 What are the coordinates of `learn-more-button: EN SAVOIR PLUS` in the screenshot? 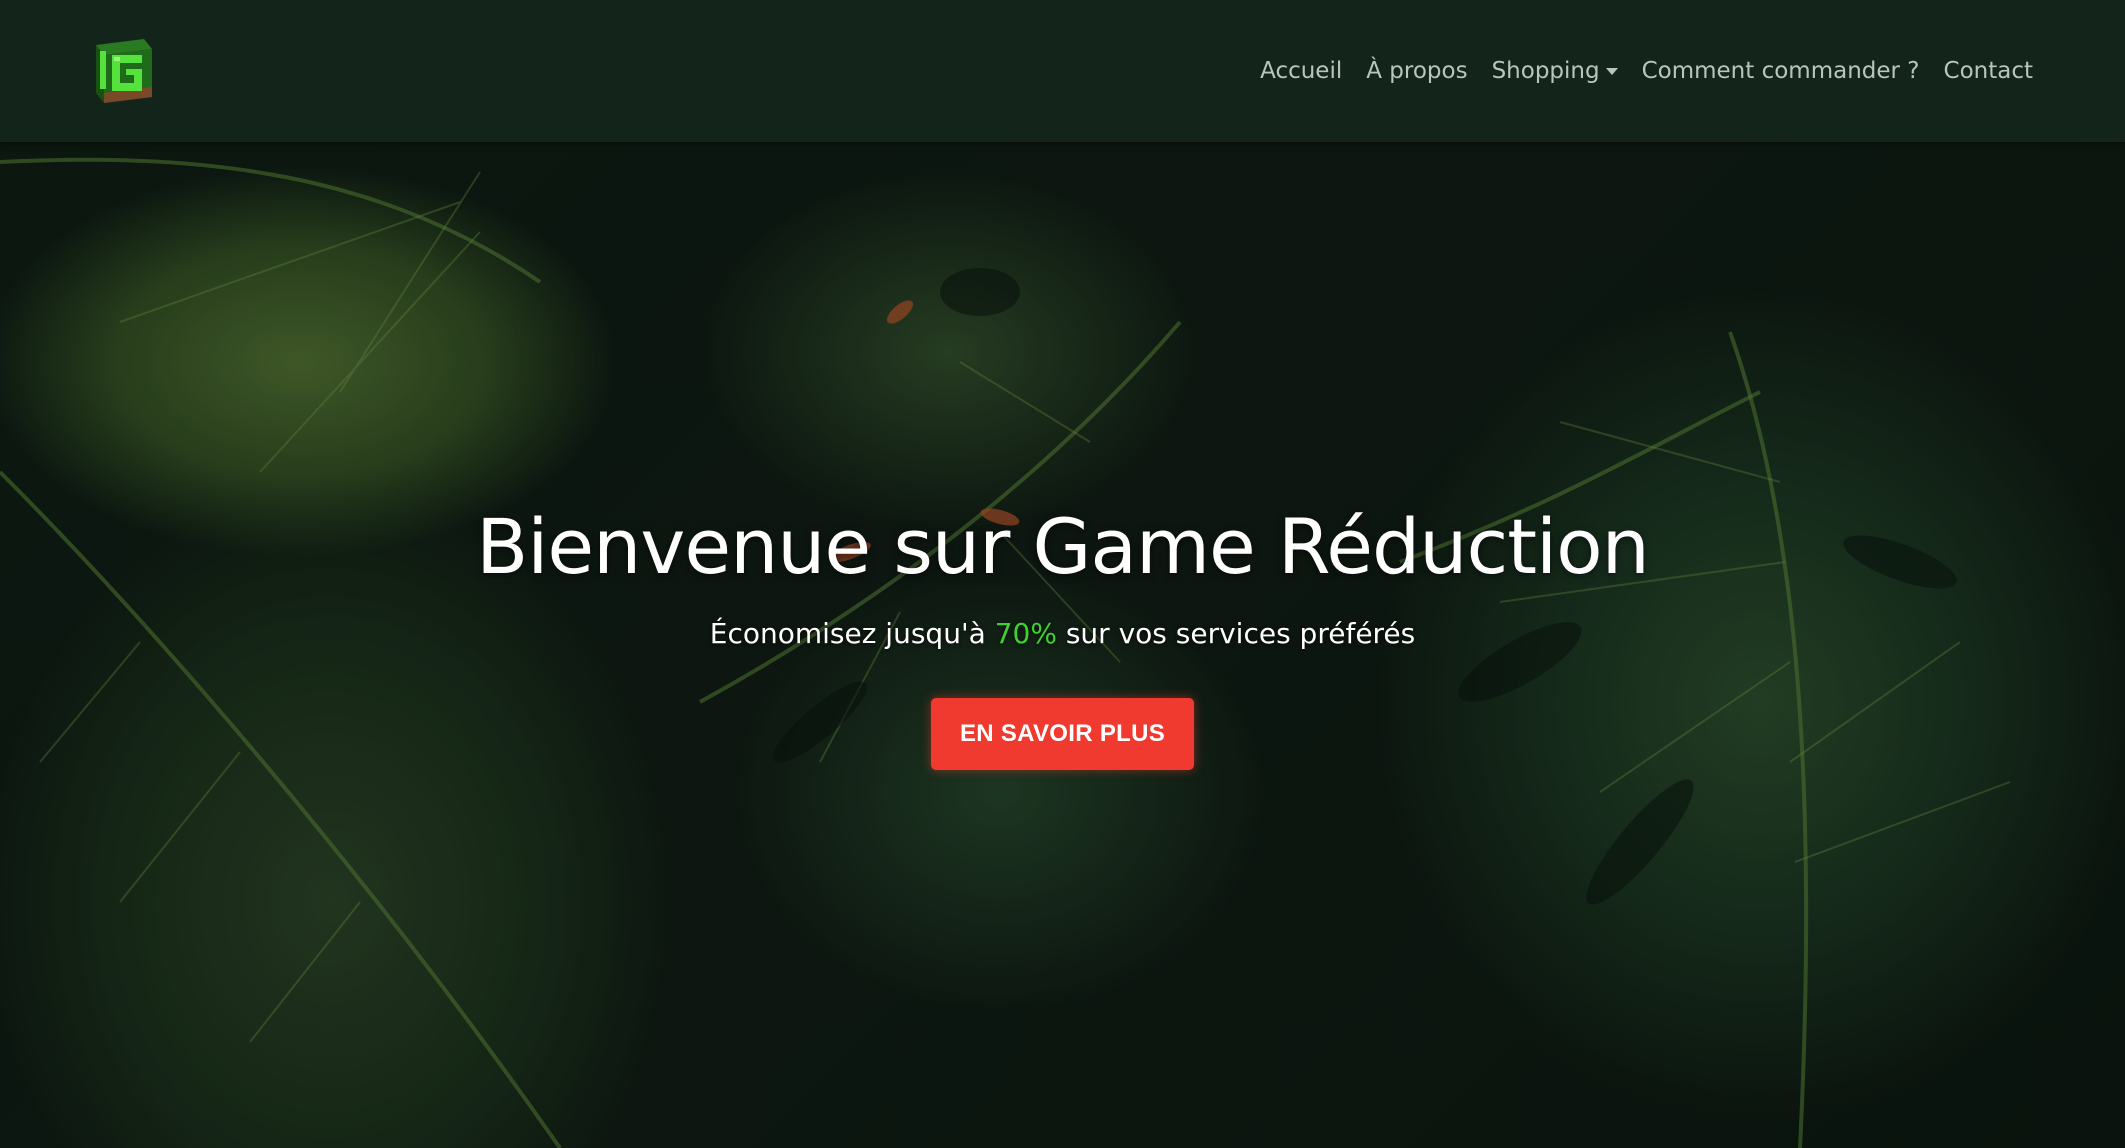 It's located at (1062, 734).